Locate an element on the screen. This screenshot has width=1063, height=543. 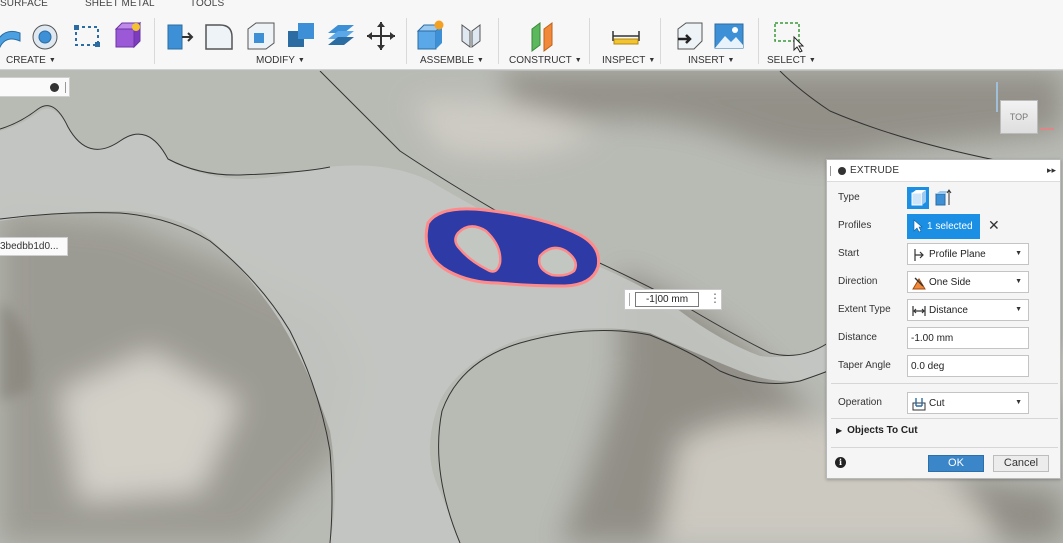
cursor-arrow-icon is located at coordinates (918, 226).